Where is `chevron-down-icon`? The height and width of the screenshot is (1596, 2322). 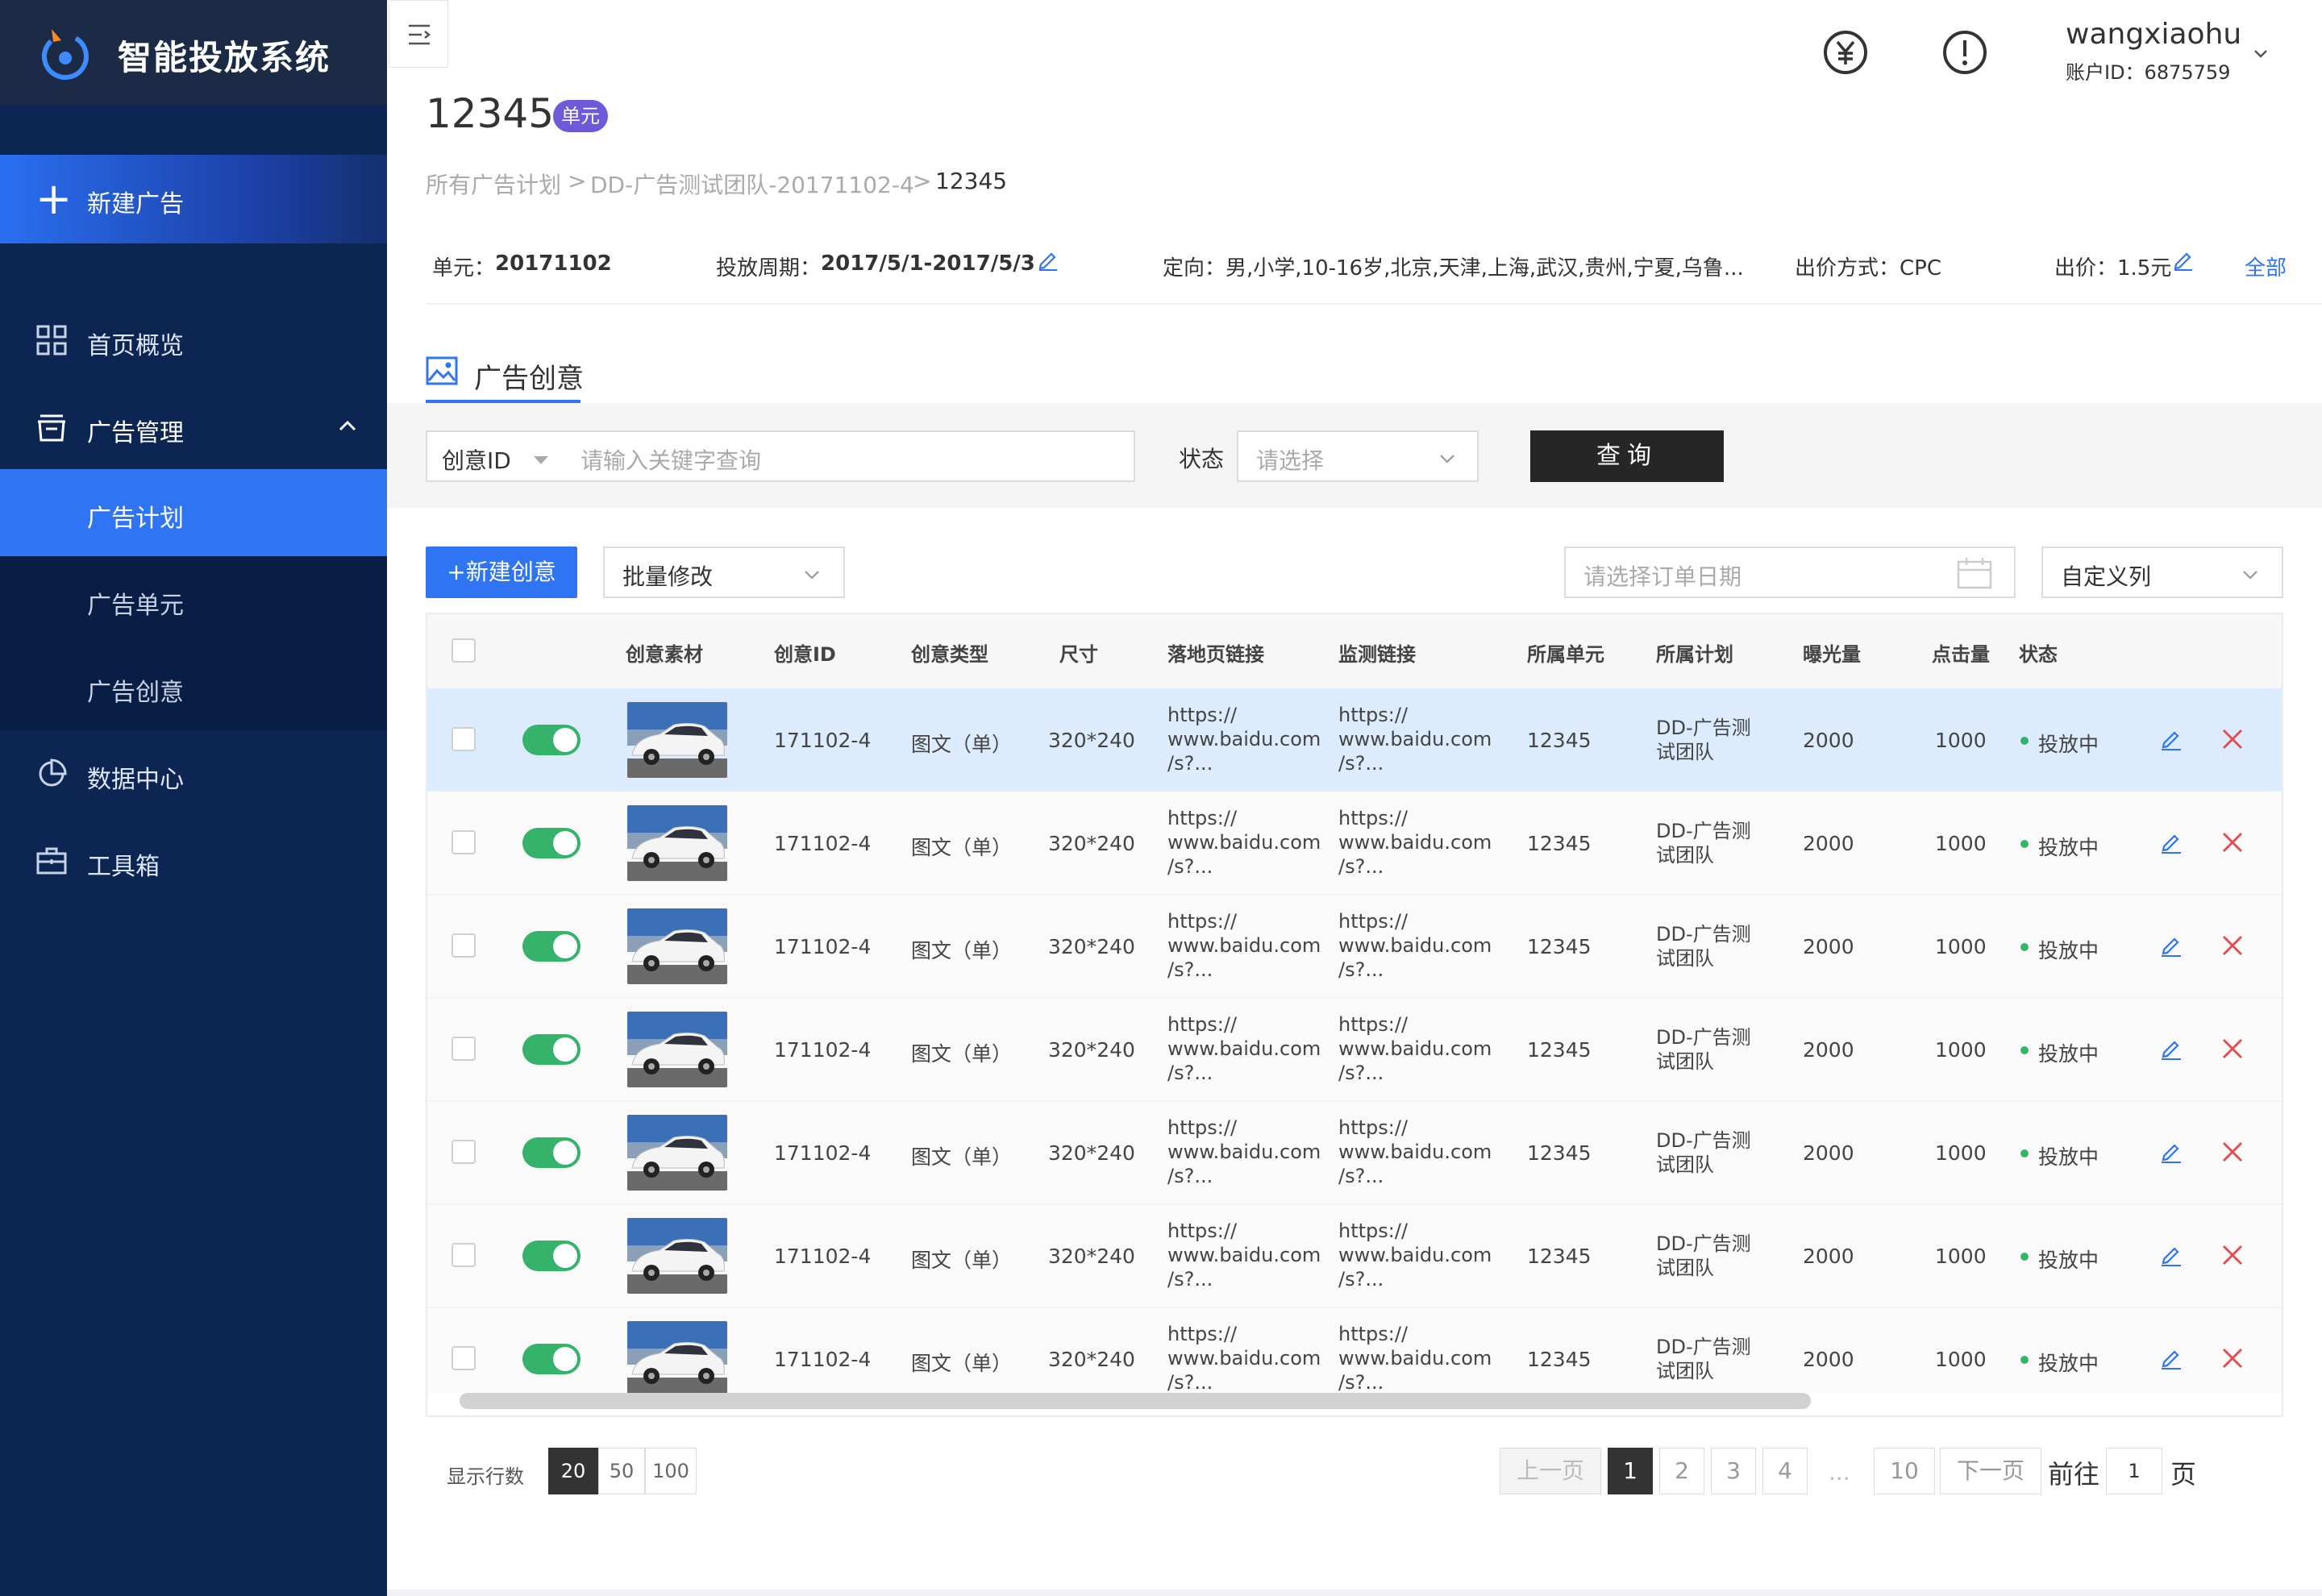 chevron-down-icon is located at coordinates (2260, 53).